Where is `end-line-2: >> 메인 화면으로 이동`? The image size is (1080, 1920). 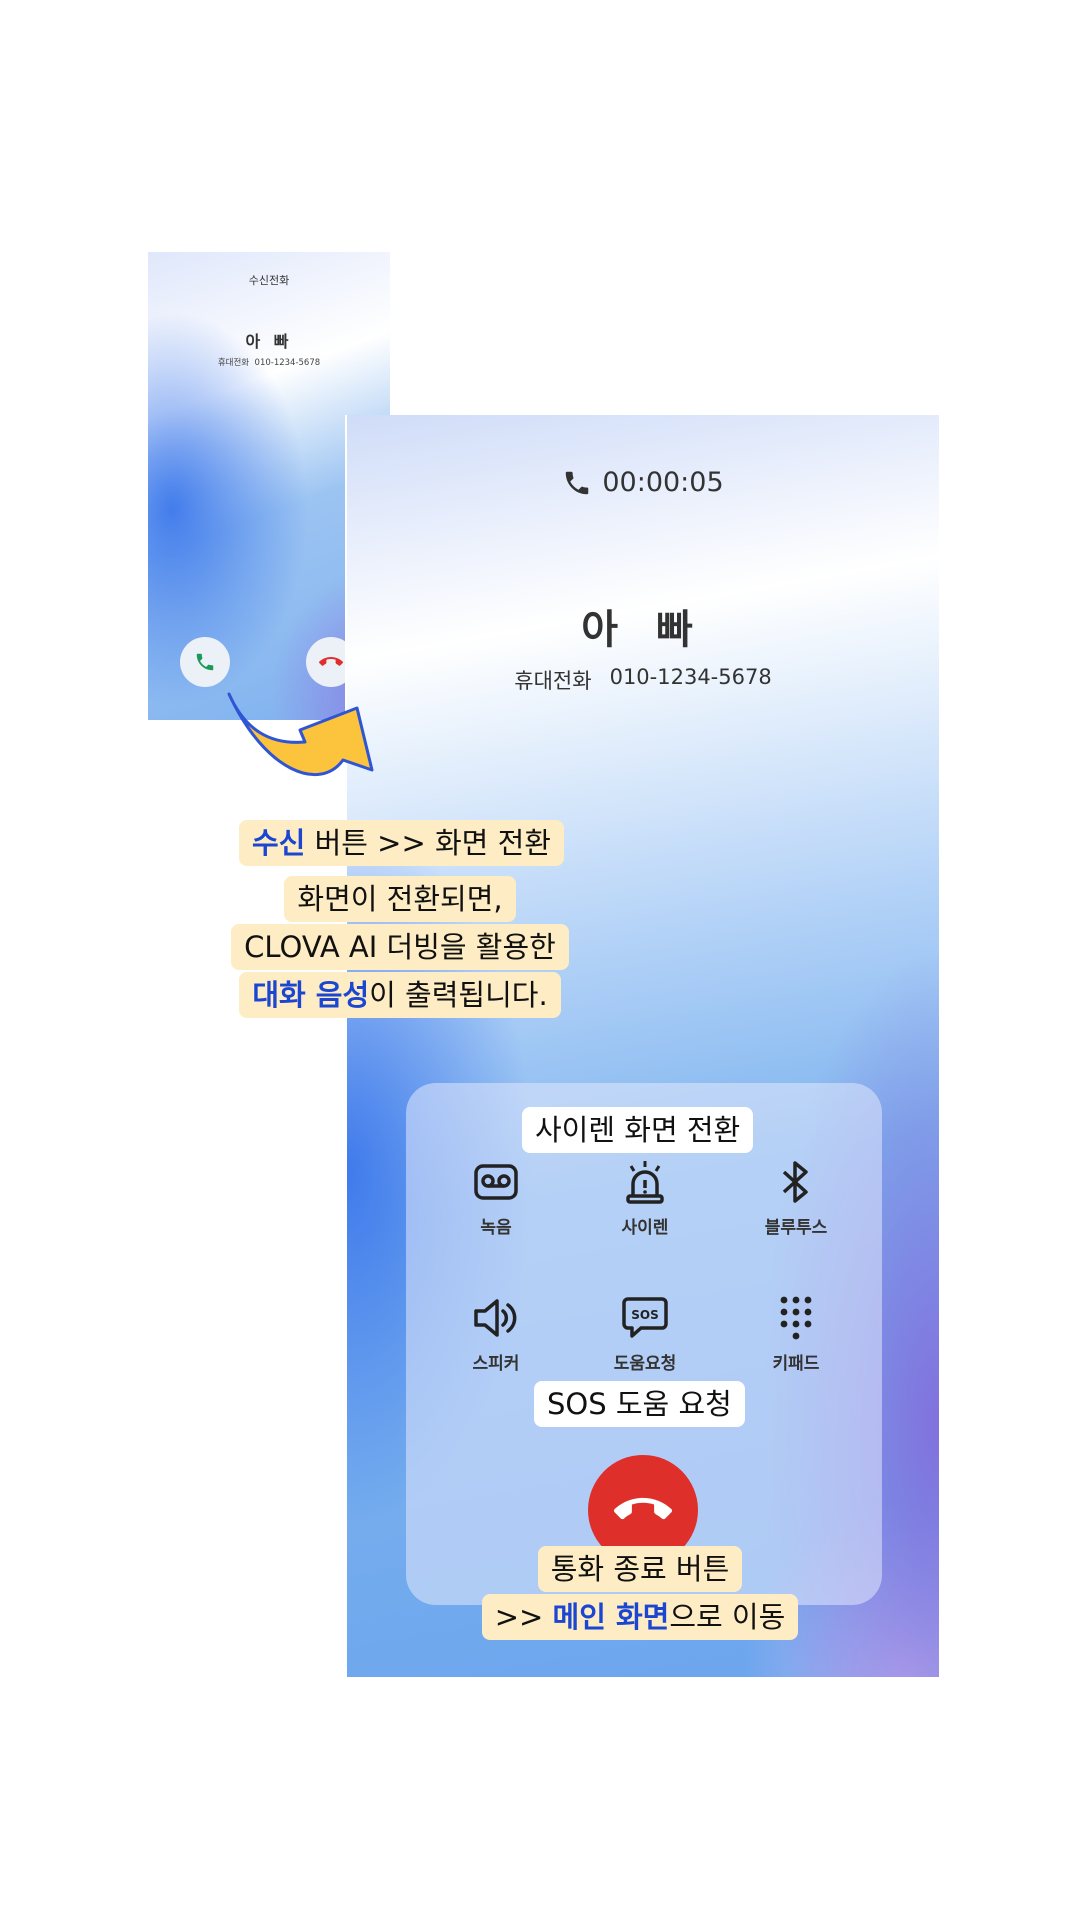
end-line-2: >> 메인 화면으로 이동 is located at coordinates (640, 1617).